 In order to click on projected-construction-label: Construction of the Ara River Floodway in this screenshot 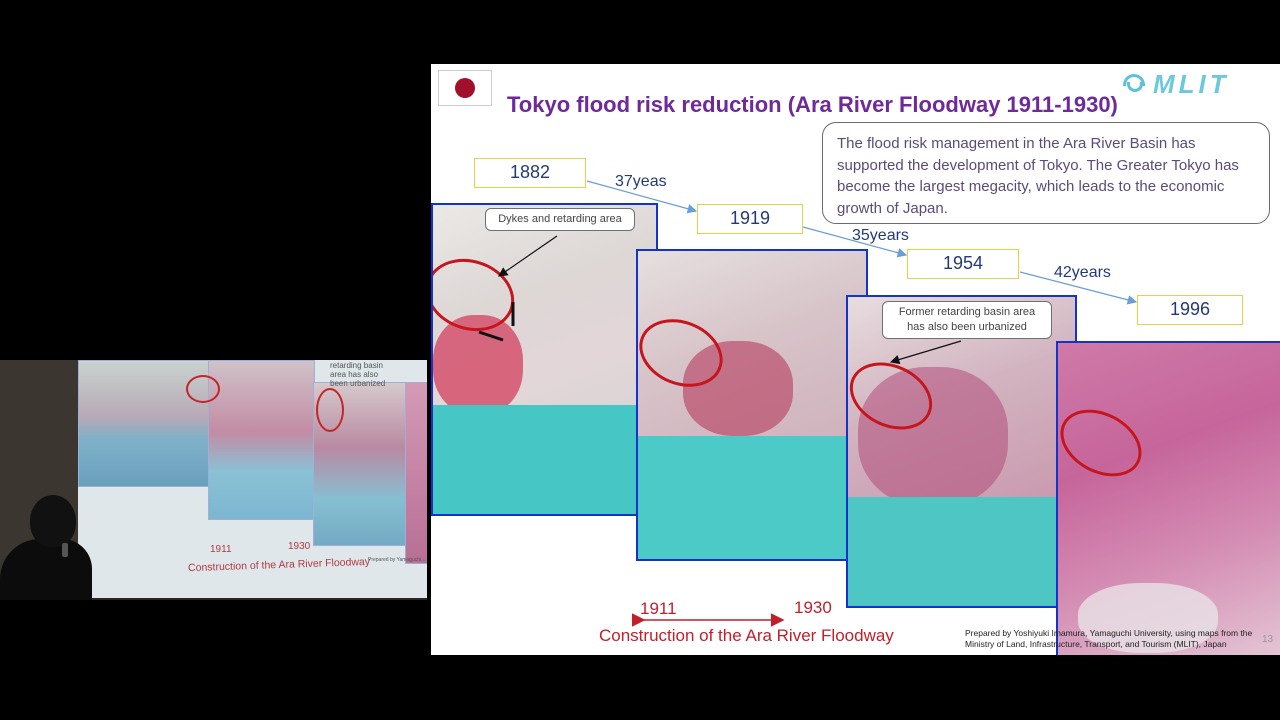, I will do `click(279, 565)`.